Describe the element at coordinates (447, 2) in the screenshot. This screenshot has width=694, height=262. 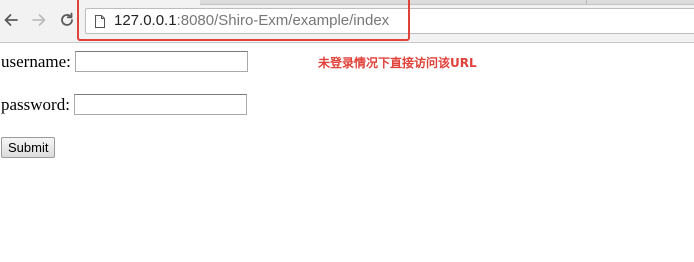
I see `tab-strip` at that location.